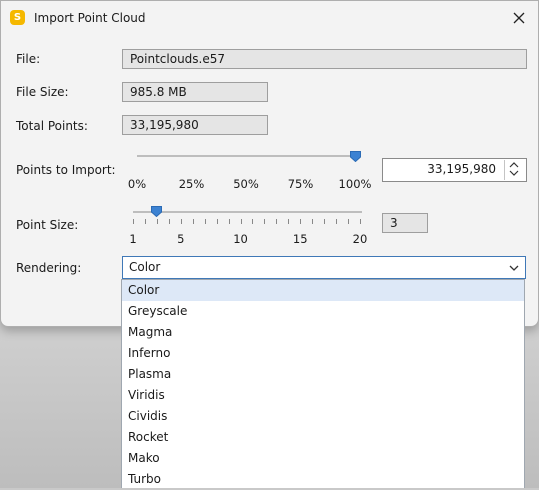  Describe the element at coordinates (461, 169) in the screenshot. I see `points-to-import-value: 33,195,980` at that location.